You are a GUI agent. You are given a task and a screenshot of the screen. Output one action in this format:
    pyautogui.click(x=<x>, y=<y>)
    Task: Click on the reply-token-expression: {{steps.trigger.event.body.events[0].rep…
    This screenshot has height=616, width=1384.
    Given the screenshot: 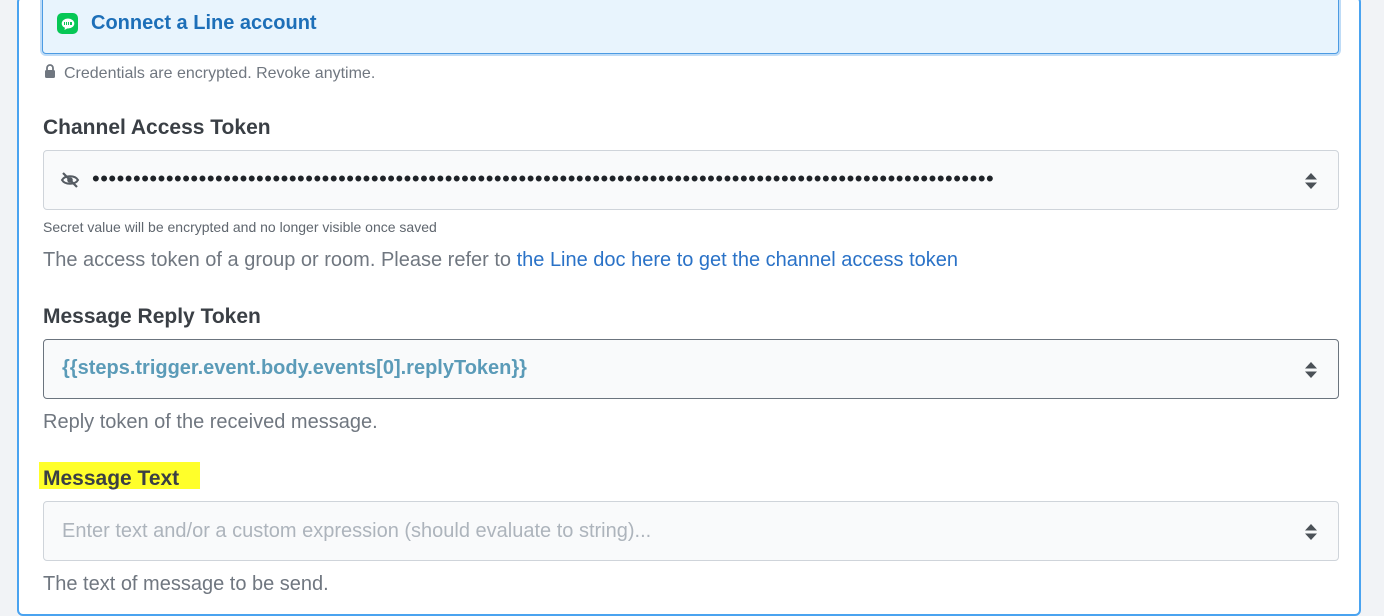 What is the action you would take?
    pyautogui.click(x=294, y=368)
    